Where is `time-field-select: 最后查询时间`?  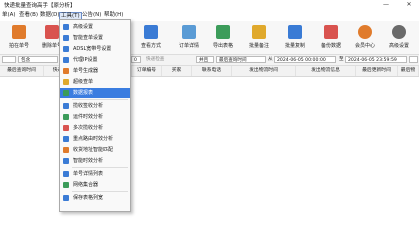 time-field-select: 最后查询时间 is located at coordinates (241, 59).